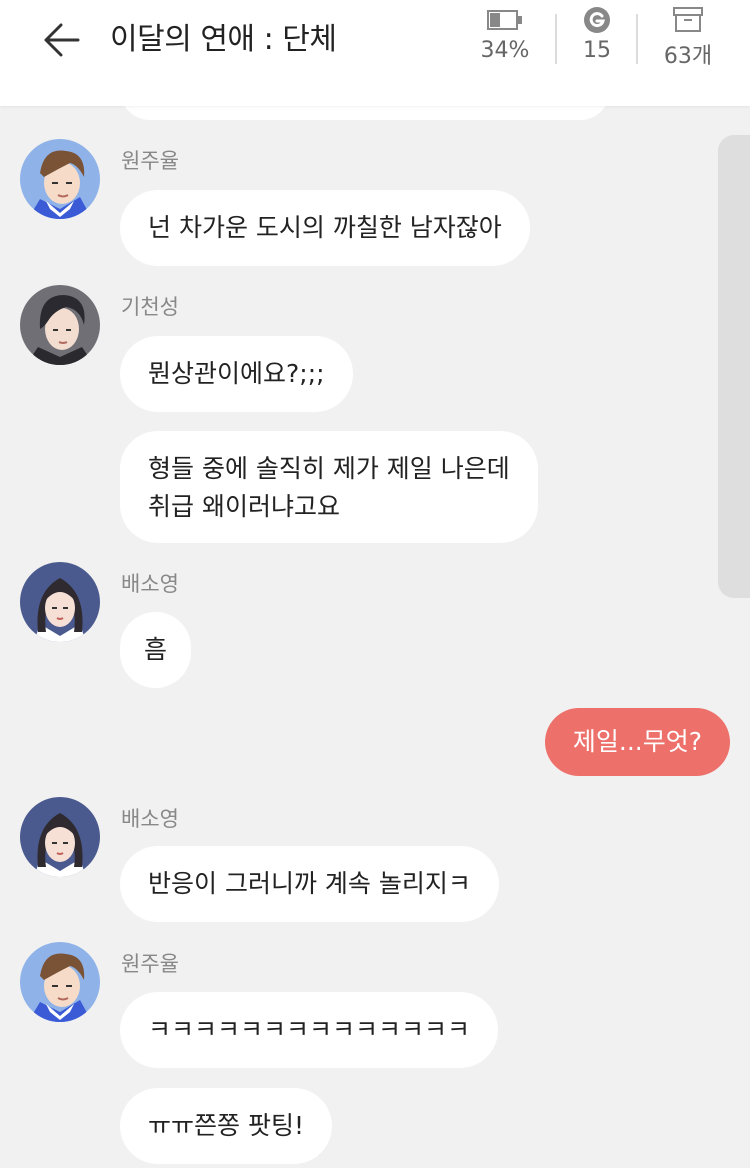  What do you see at coordinates (597, 50) in the screenshot?
I see `coin-value: 15` at bounding box center [597, 50].